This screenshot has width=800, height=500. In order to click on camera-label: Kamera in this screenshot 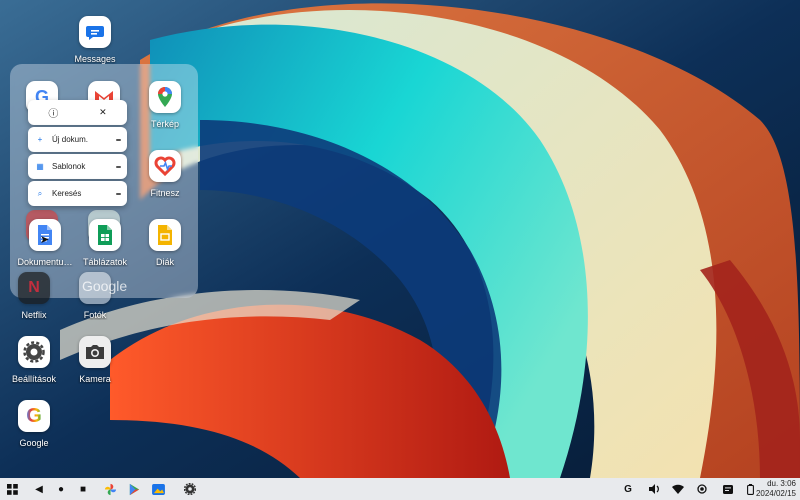, I will do `click(95, 379)`.